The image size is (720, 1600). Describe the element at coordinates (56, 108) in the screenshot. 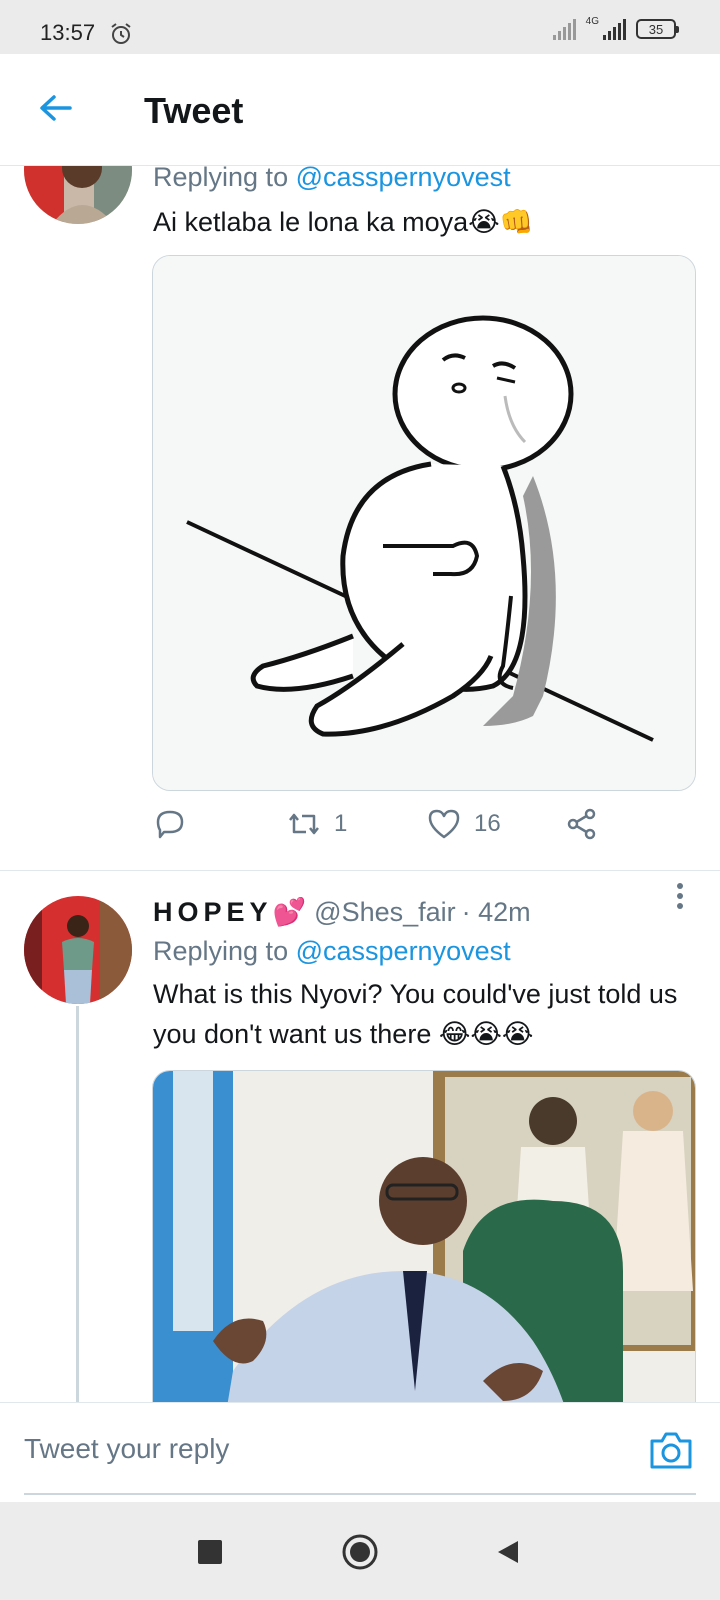

I see `back-arrow-icon` at that location.